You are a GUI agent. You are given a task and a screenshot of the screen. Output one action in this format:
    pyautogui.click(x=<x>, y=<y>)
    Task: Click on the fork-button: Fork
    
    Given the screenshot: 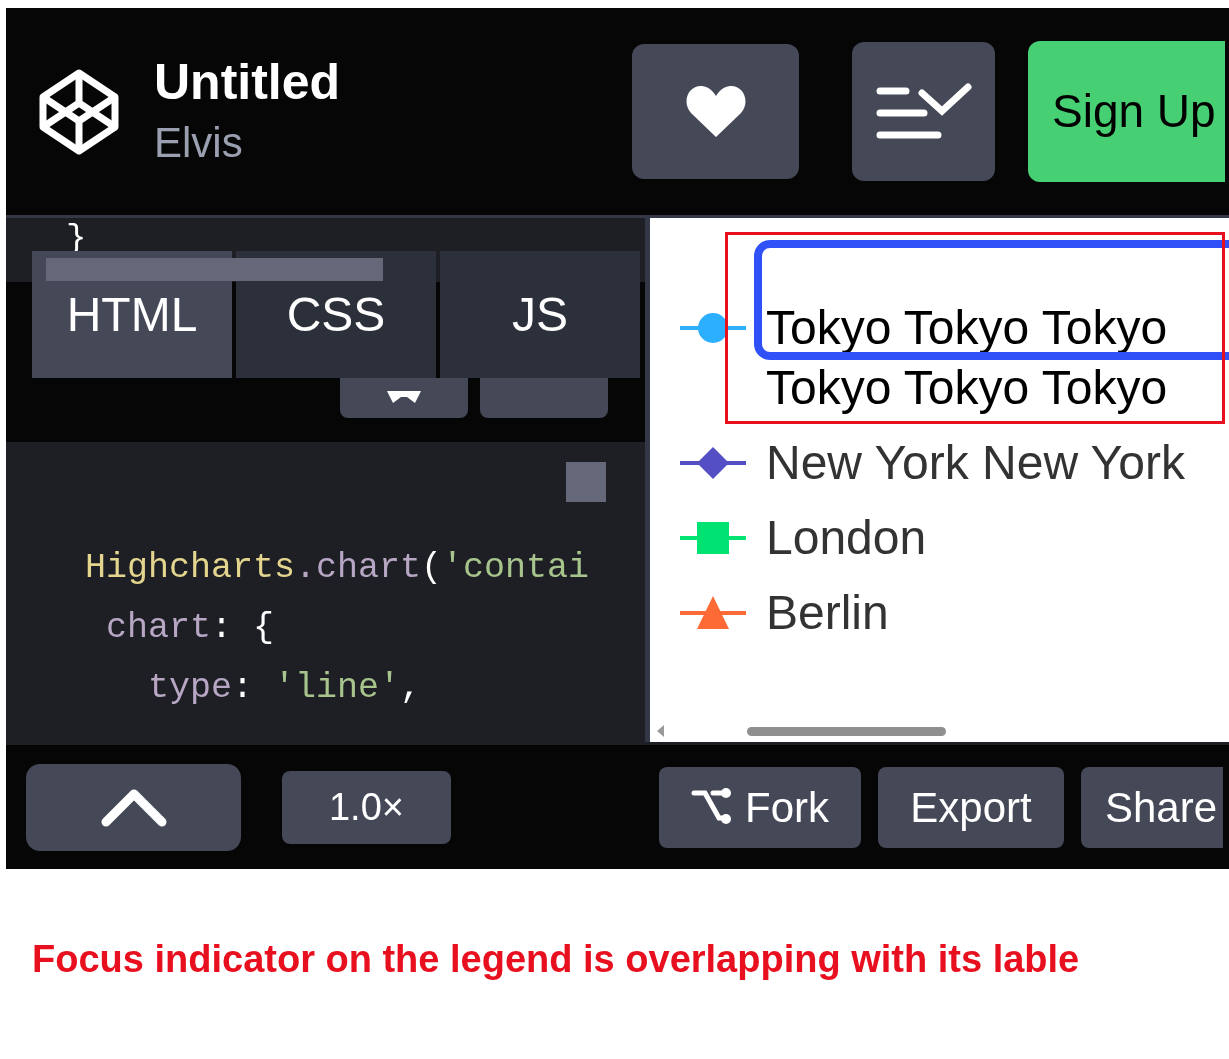 What is the action you would take?
    pyautogui.click(x=760, y=807)
    